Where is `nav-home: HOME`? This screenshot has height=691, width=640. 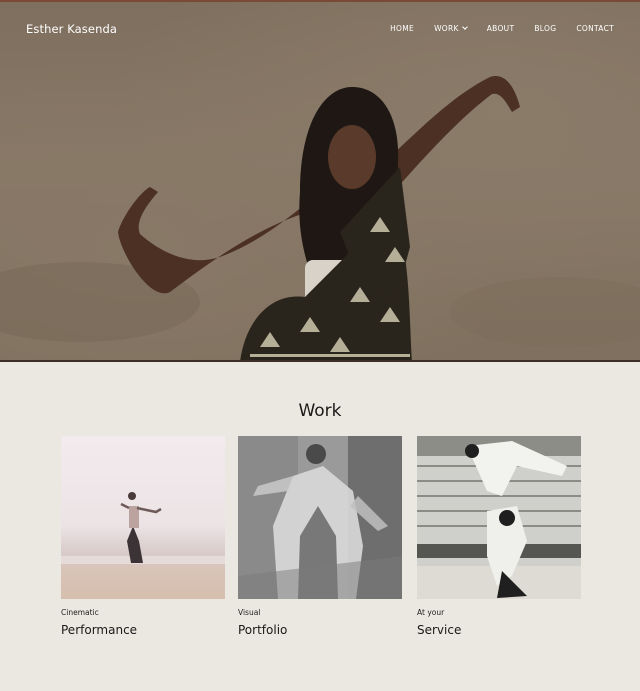 nav-home: HOME is located at coordinates (402, 28).